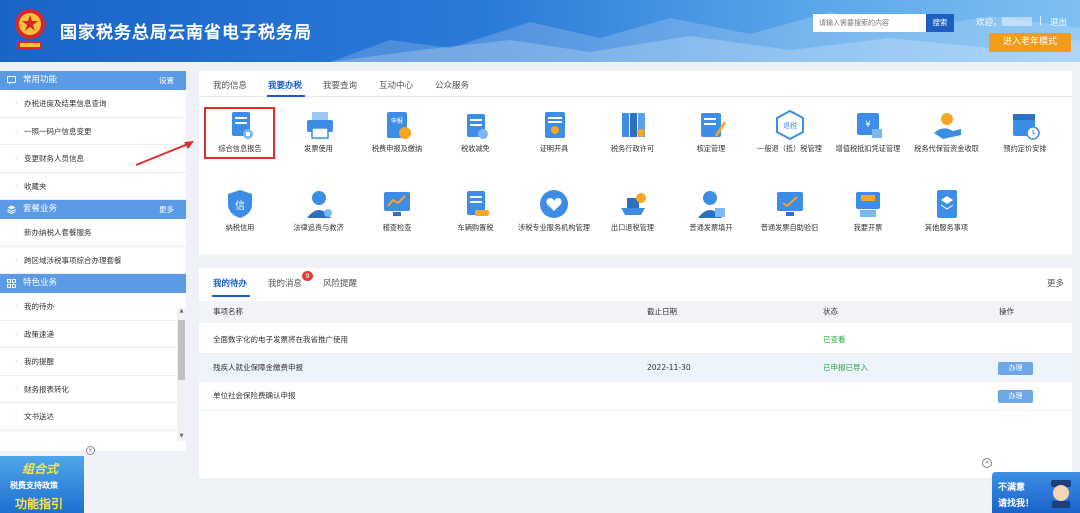  What do you see at coordinates (475, 227) in the screenshot?
I see `service-tile-label: 车辆购置税` at bounding box center [475, 227].